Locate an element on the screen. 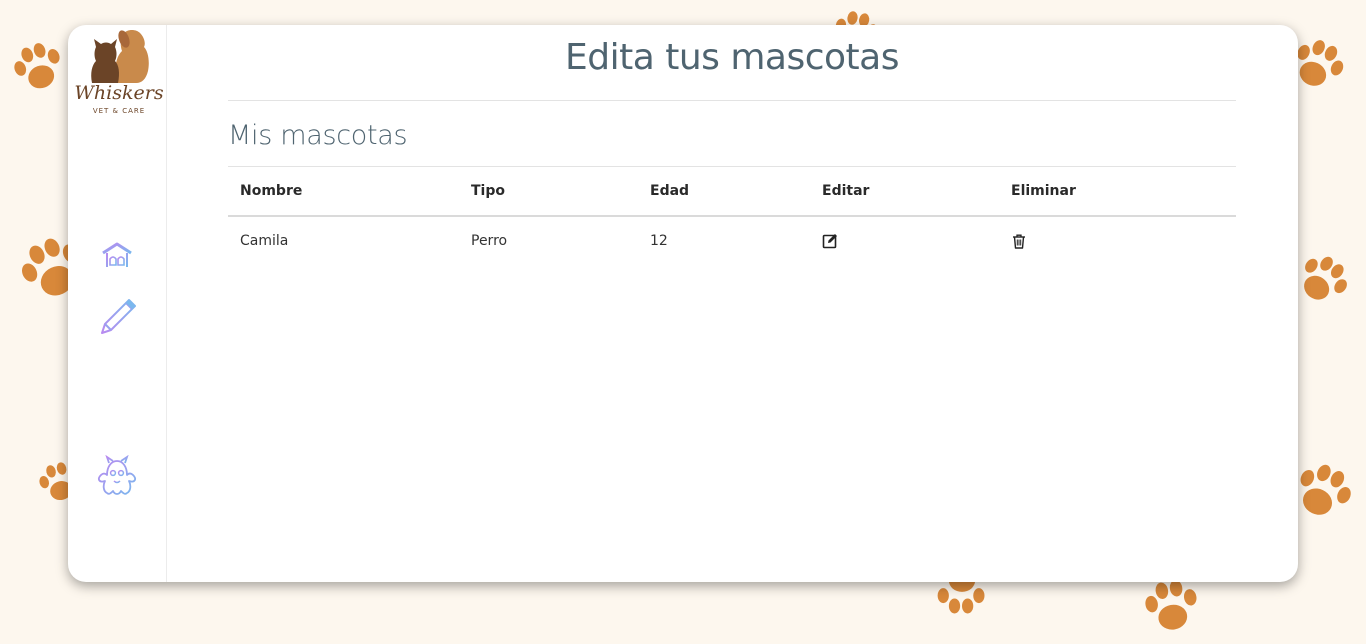  column-header-eliminar: Eliminar is located at coordinates (1043, 191).